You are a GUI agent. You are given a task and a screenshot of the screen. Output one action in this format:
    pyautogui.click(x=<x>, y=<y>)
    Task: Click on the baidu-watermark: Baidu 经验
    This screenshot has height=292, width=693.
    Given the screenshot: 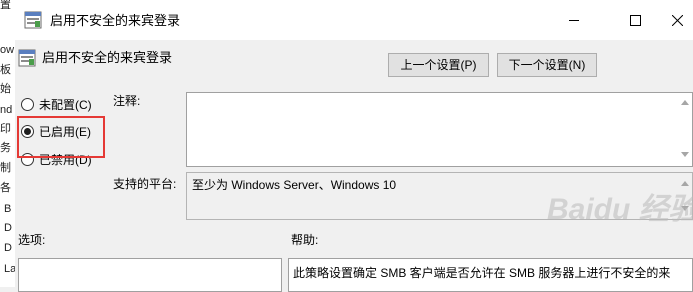 What is the action you would take?
    pyautogui.click(x=620, y=209)
    